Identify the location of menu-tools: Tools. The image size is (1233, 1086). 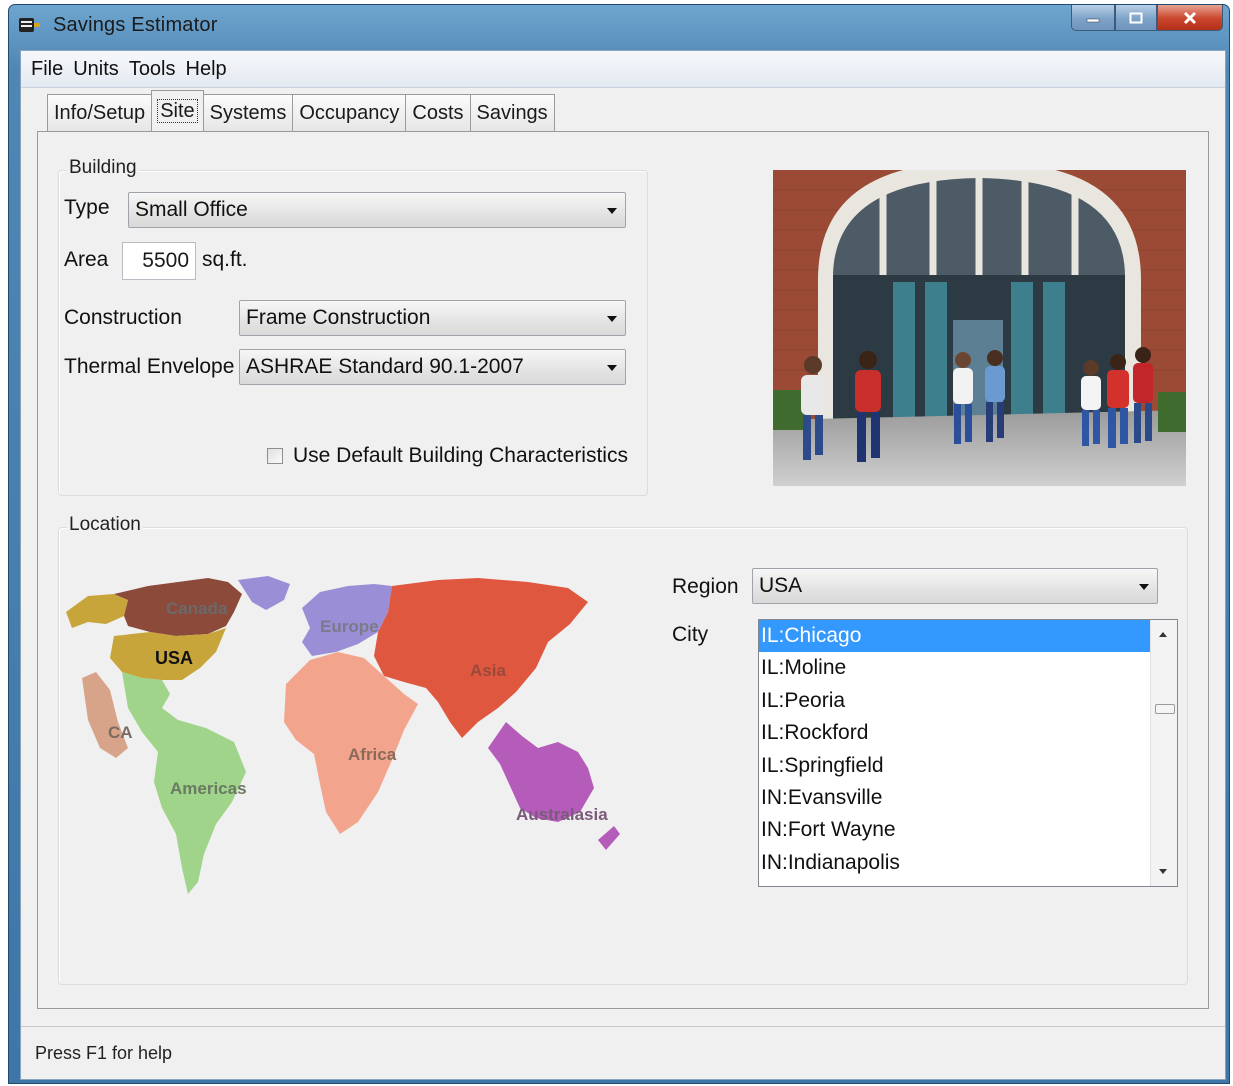
(152, 69).